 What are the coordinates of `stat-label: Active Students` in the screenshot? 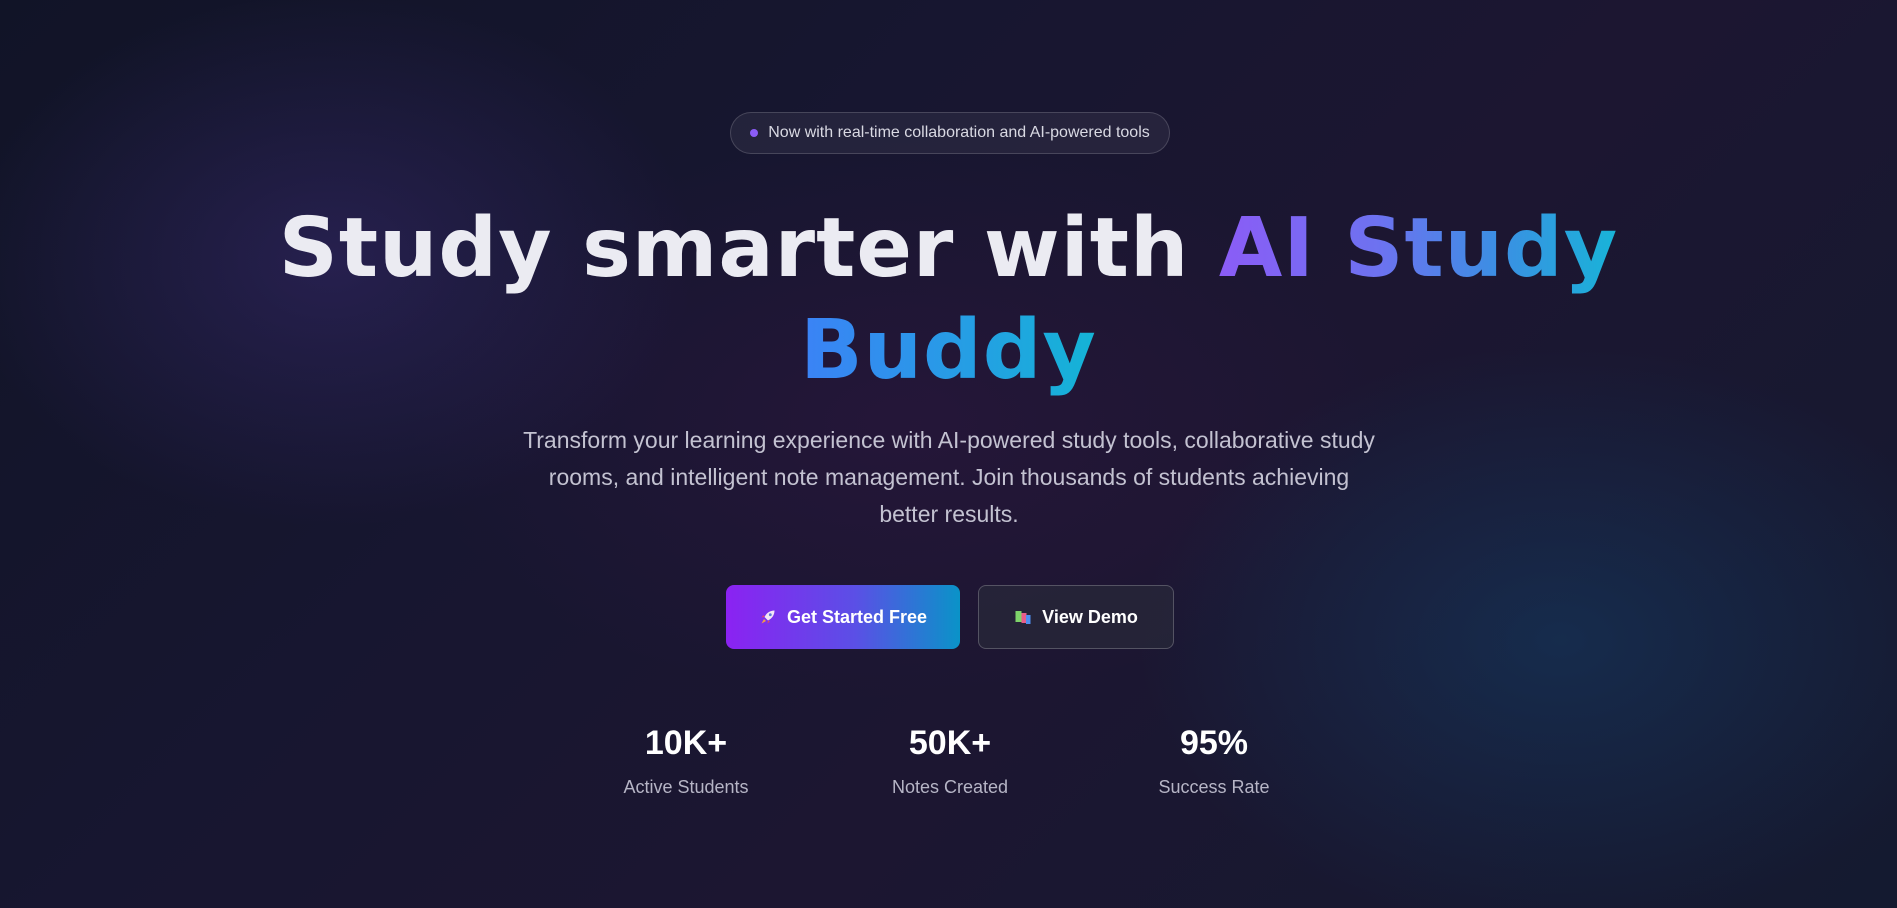 It's located at (686, 787).